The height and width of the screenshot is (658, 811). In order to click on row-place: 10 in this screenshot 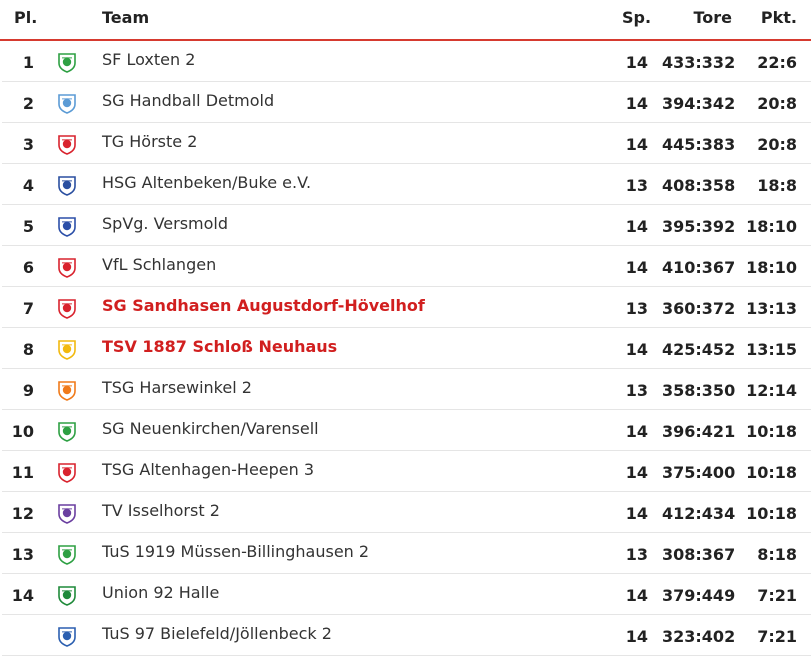, I will do `click(22, 431)`.